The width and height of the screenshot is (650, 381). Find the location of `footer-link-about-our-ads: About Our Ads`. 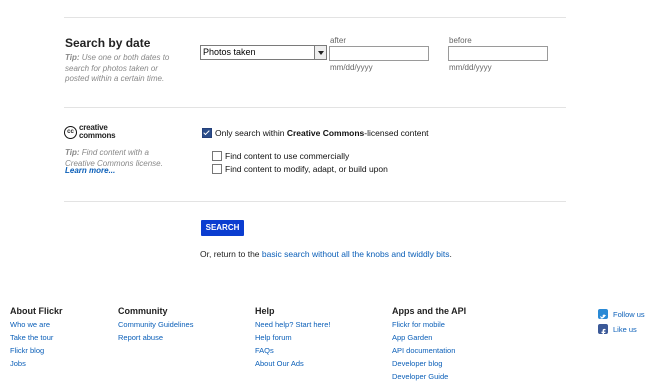

footer-link-about-our-ads: About Our Ads is located at coordinates (279, 363).